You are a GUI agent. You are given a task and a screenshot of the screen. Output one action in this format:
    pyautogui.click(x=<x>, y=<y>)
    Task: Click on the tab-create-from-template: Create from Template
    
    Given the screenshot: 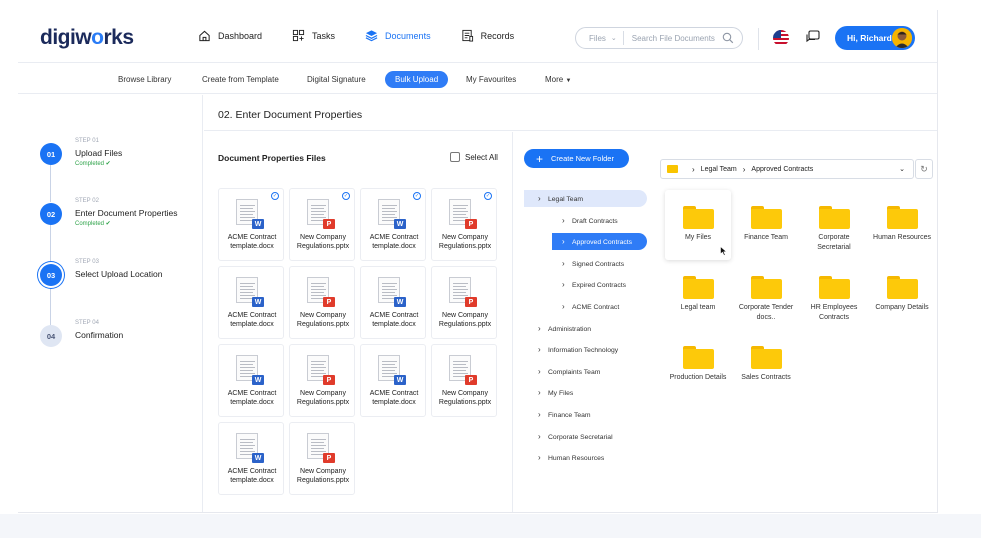 What is the action you would take?
    pyautogui.click(x=240, y=79)
    